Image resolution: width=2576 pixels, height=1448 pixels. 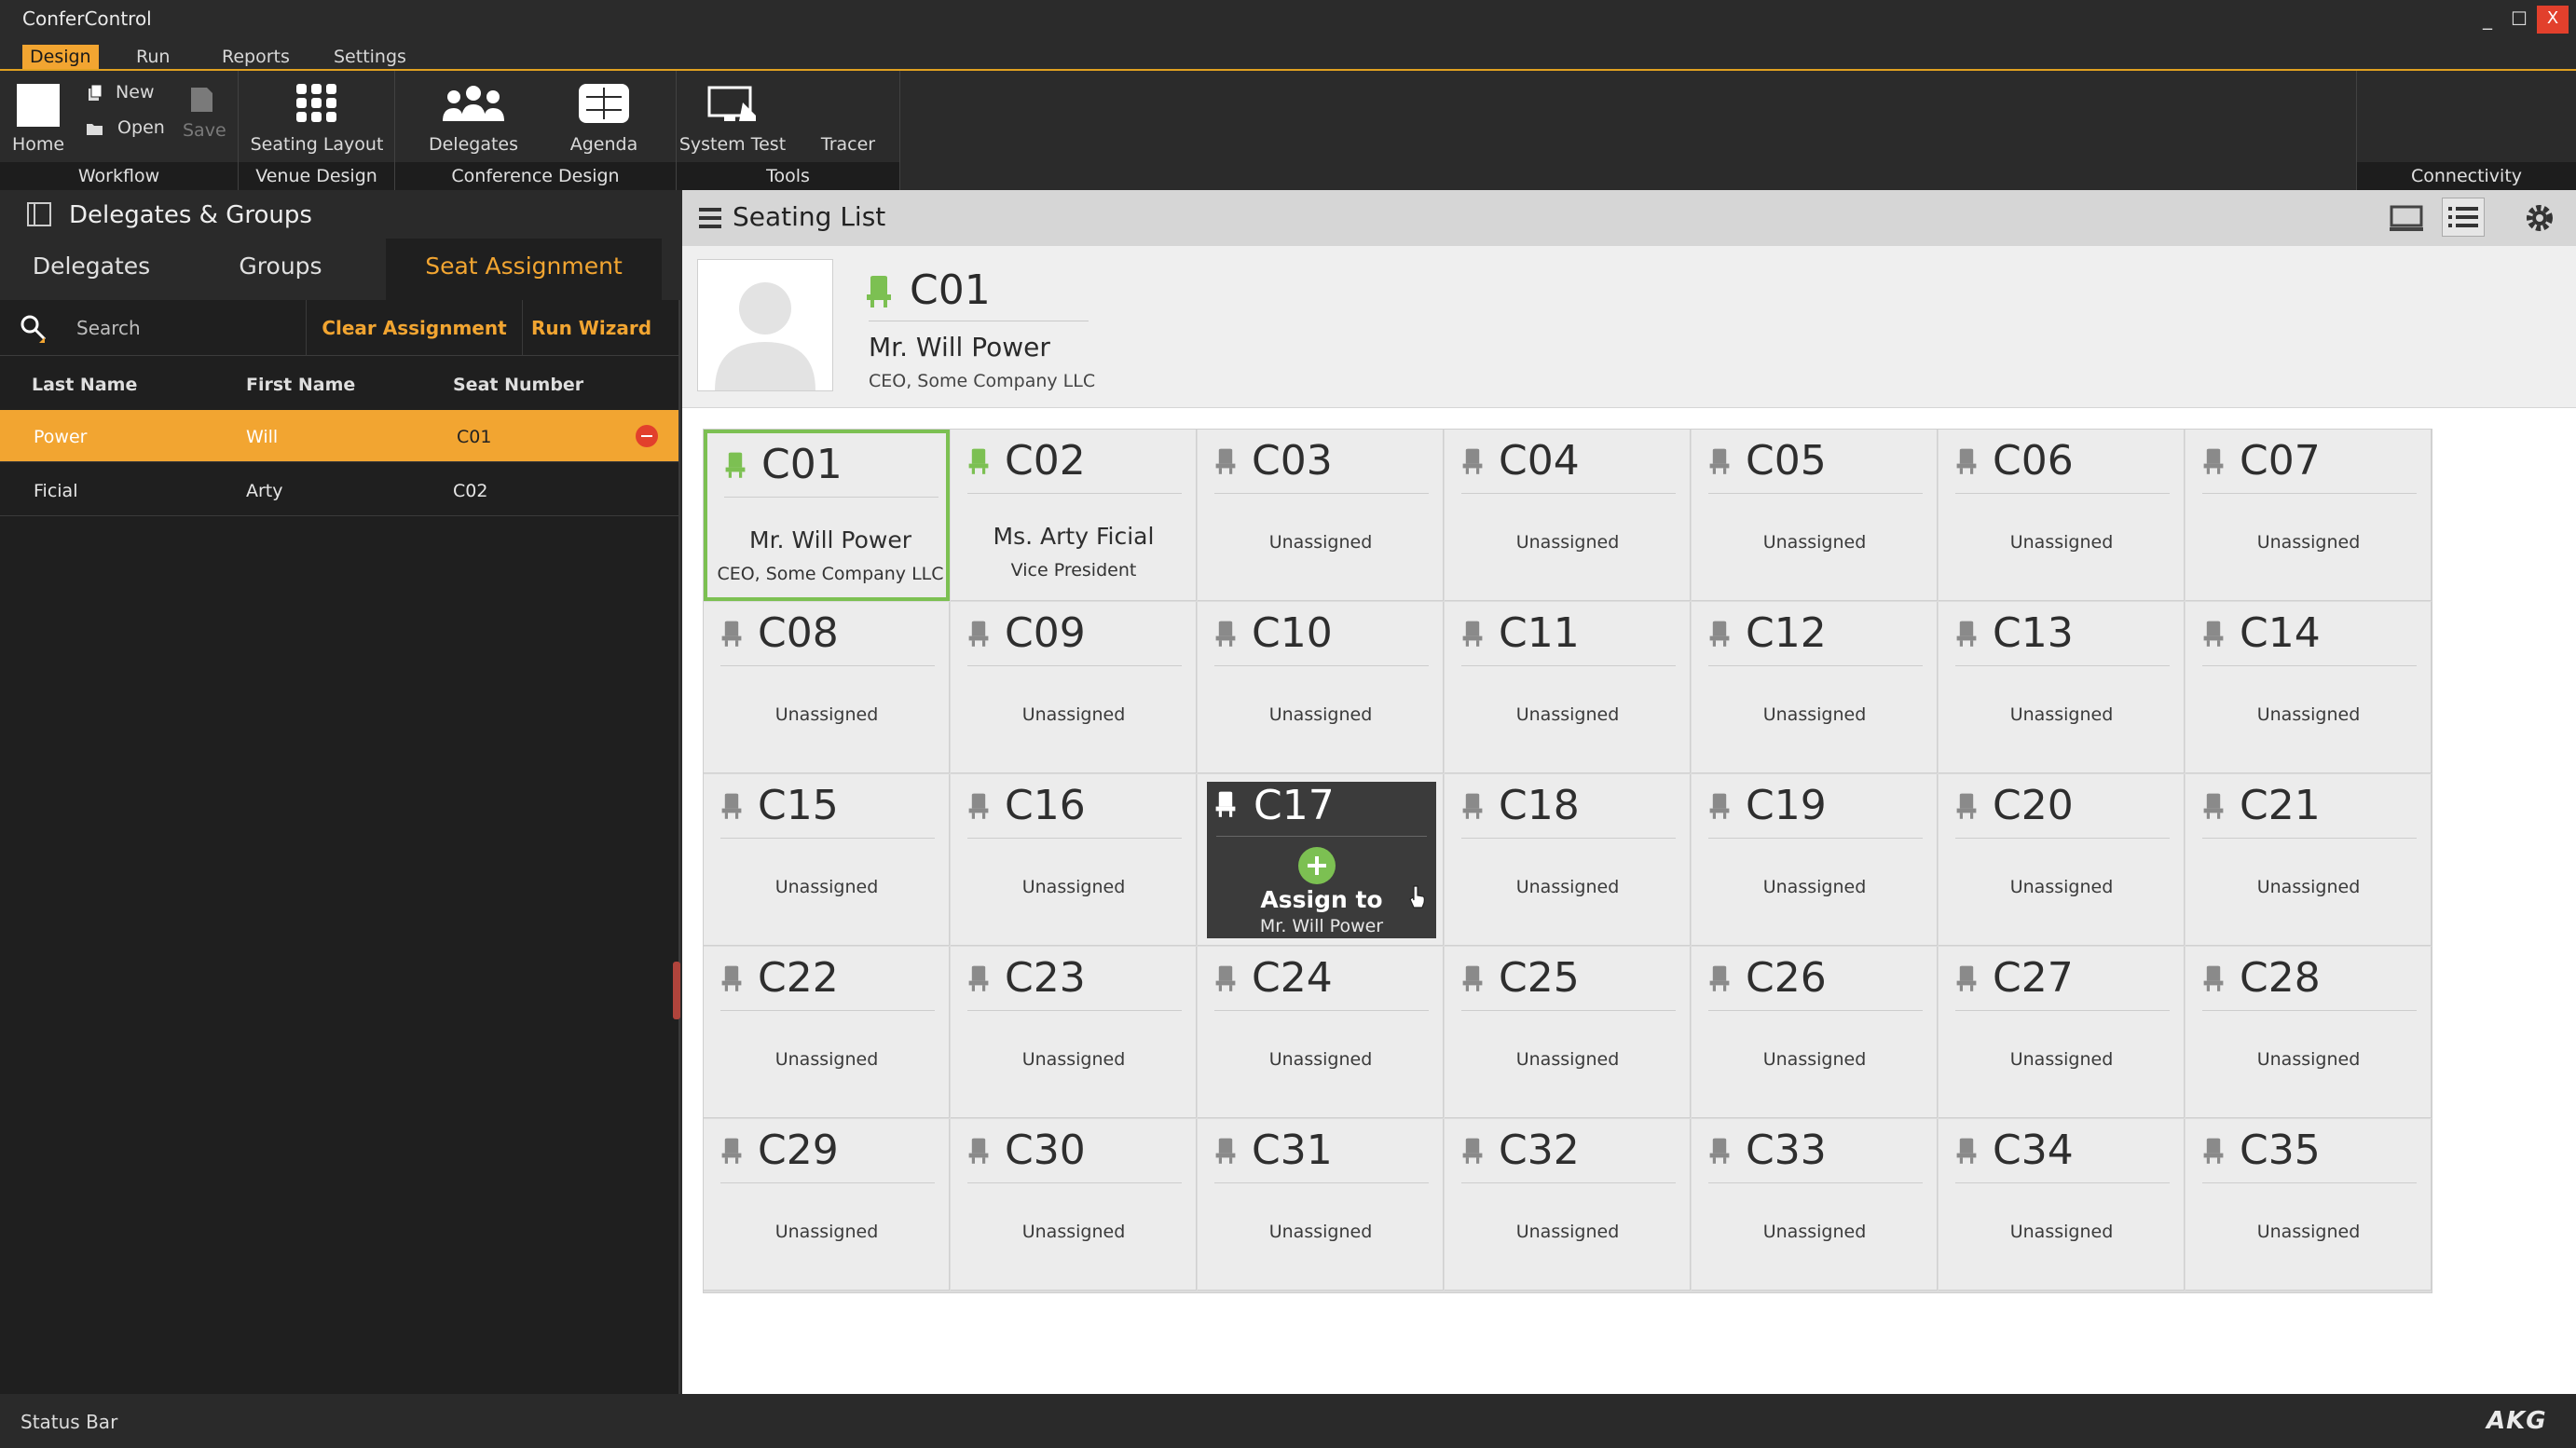 What do you see at coordinates (2308, 860) in the screenshot?
I see `seat-c21: C21 Unassigned` at bounding box center [2308, 860].